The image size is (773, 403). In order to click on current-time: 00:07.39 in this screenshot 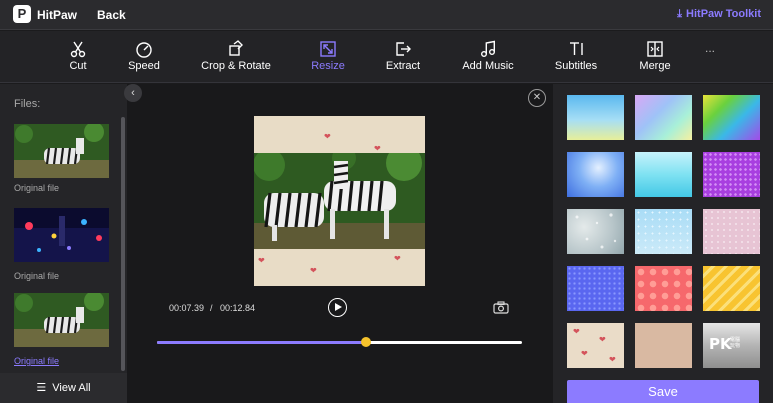, I will do `click(187, 308)`.